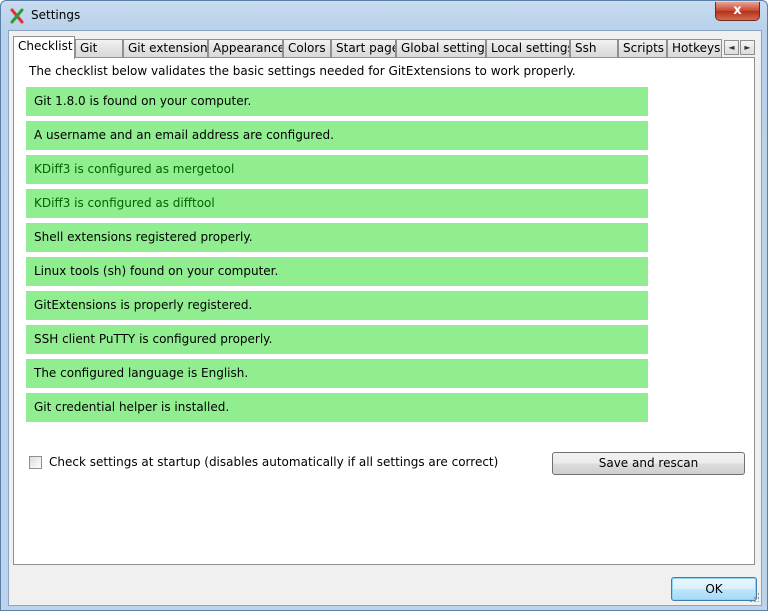 The width and height of the screenshot is (768, 611). What do you see at coordinates (44, 47) in the screenshot?
I see `tab-checklist: Checklist` at bounding box center [44, 47].